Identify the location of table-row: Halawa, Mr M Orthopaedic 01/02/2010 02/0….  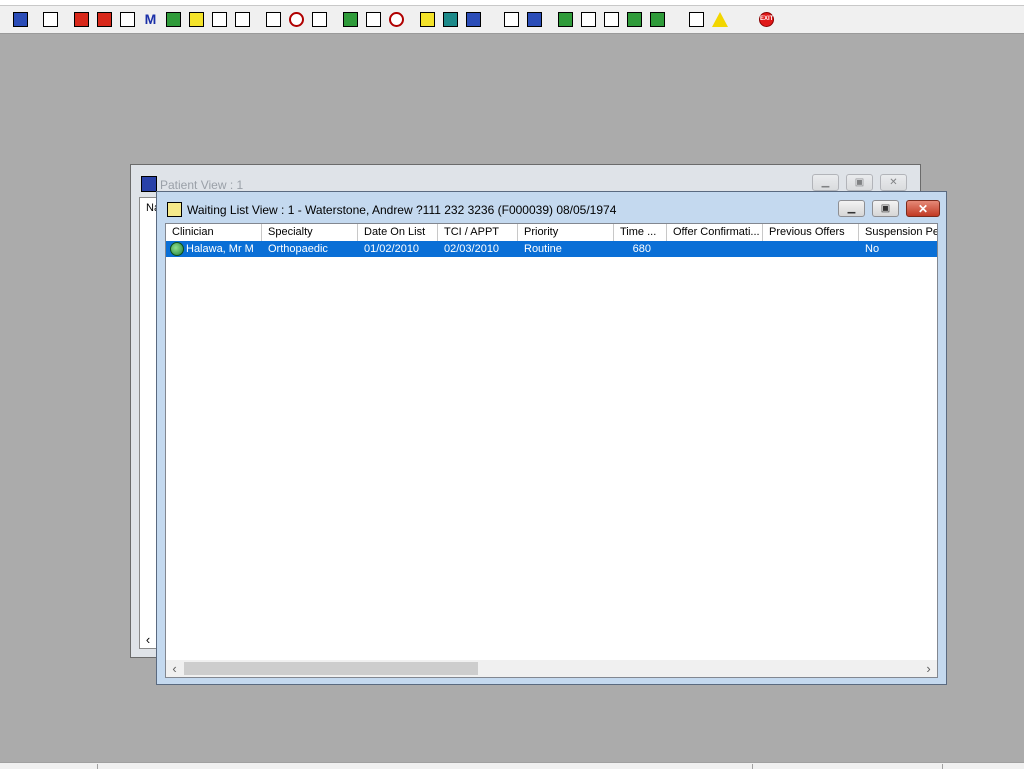
(551, 249).